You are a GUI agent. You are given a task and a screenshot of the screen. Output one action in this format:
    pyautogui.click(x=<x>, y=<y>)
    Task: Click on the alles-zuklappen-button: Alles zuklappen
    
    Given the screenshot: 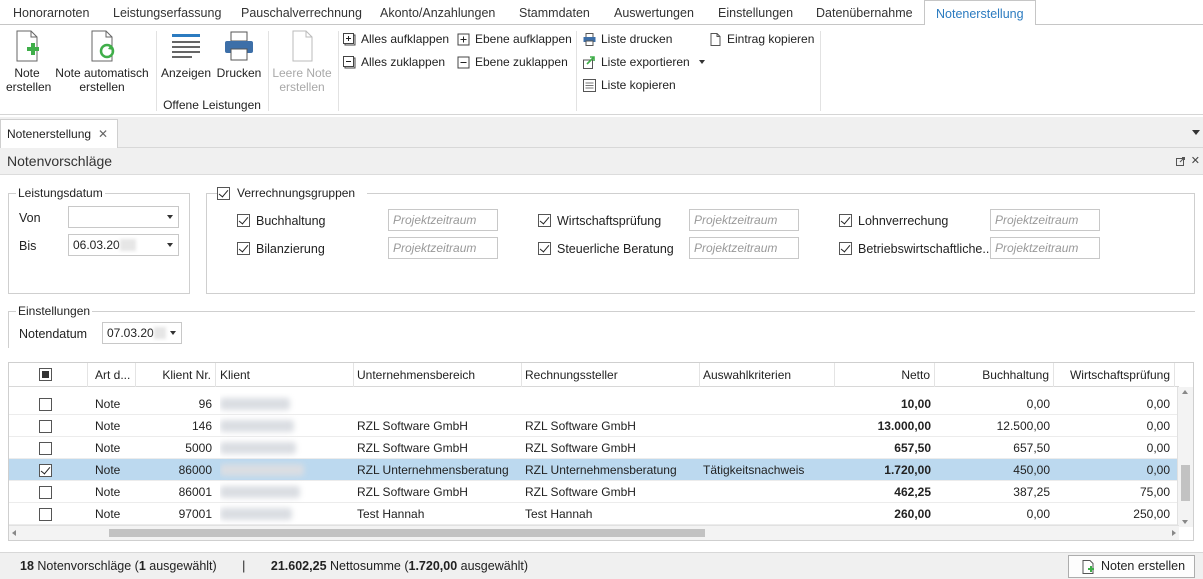 What is the action you would take?
    pyautogui.click(x=393, y=62)
    